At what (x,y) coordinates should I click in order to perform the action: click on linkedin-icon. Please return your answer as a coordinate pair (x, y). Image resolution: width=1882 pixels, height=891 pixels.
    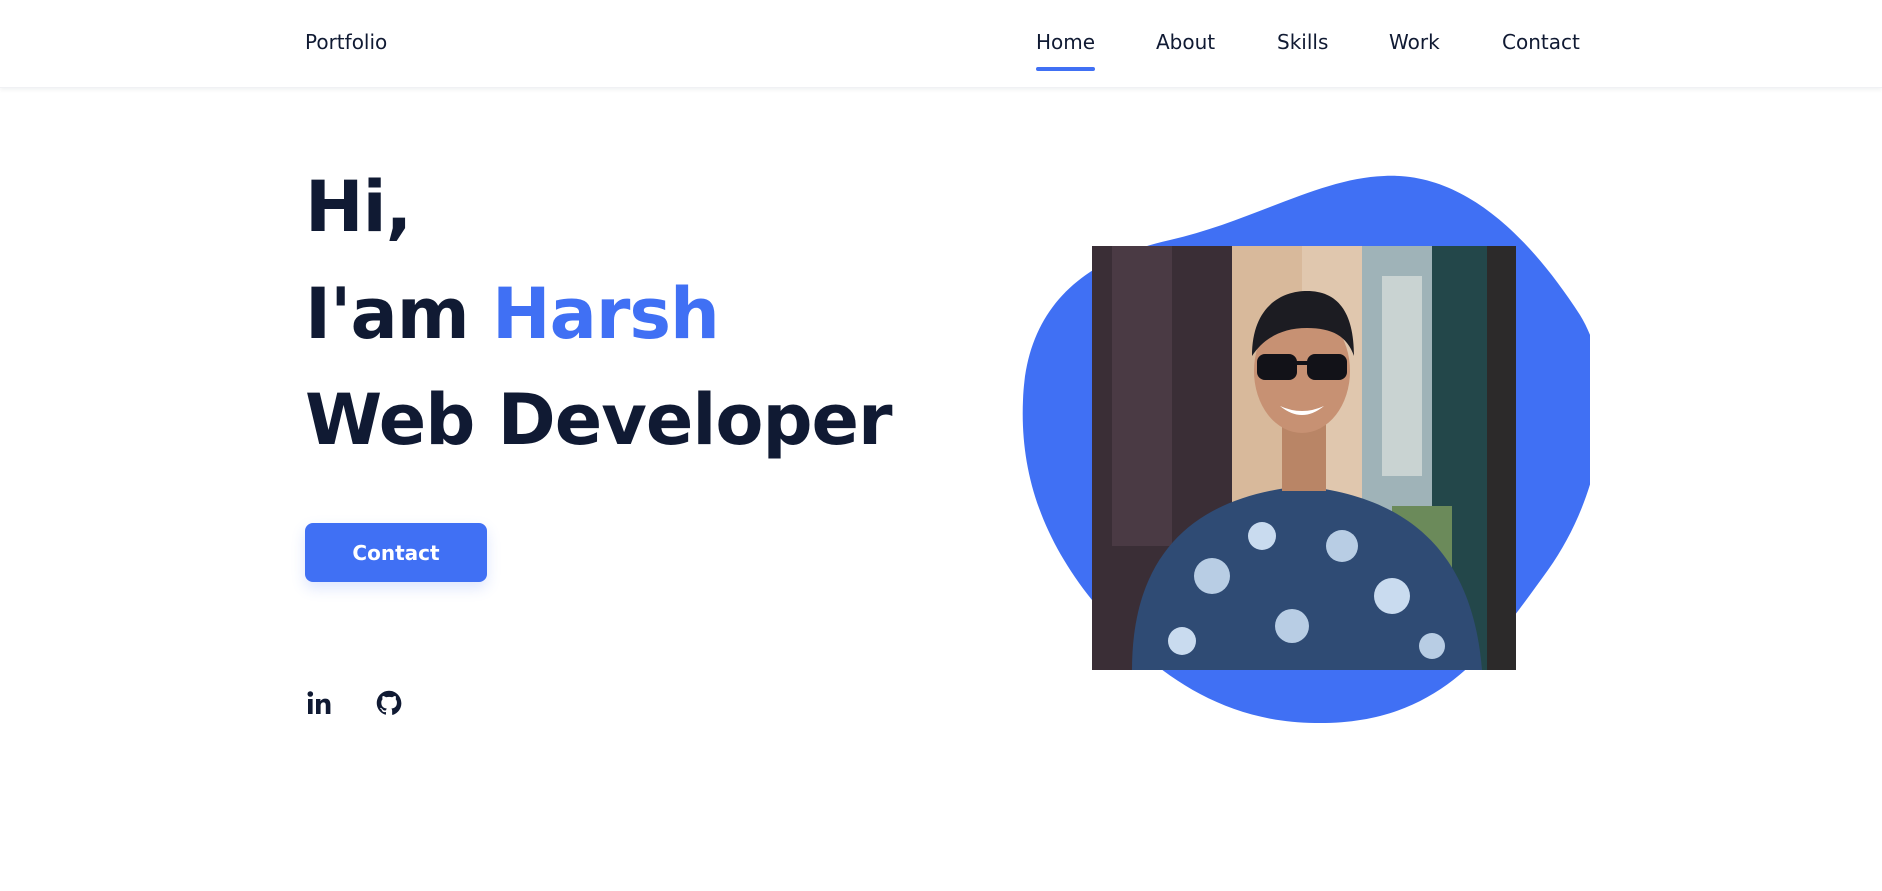
    Looking at the image, I should click on (319, 703).